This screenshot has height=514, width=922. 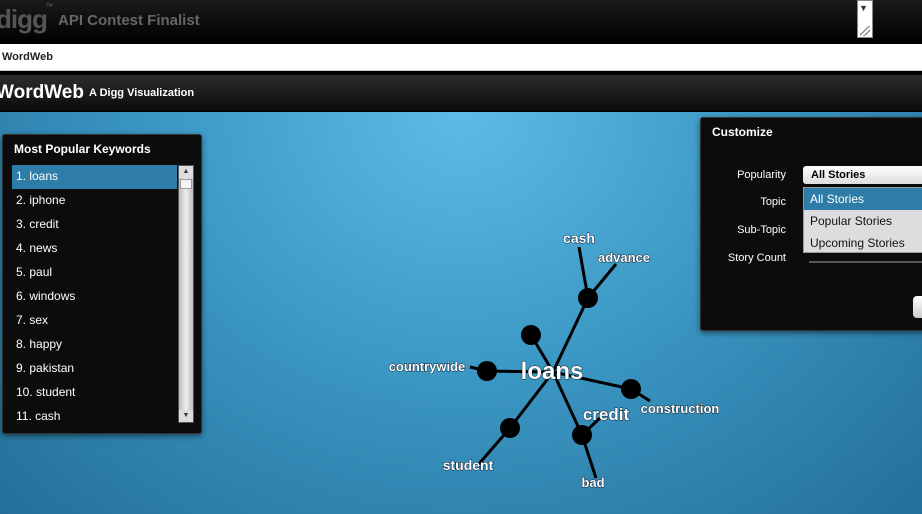 What do you see at coordinates (773, 202) in the screenshot?
I see `topic-label: Topic` at bounding box center [773, 202].